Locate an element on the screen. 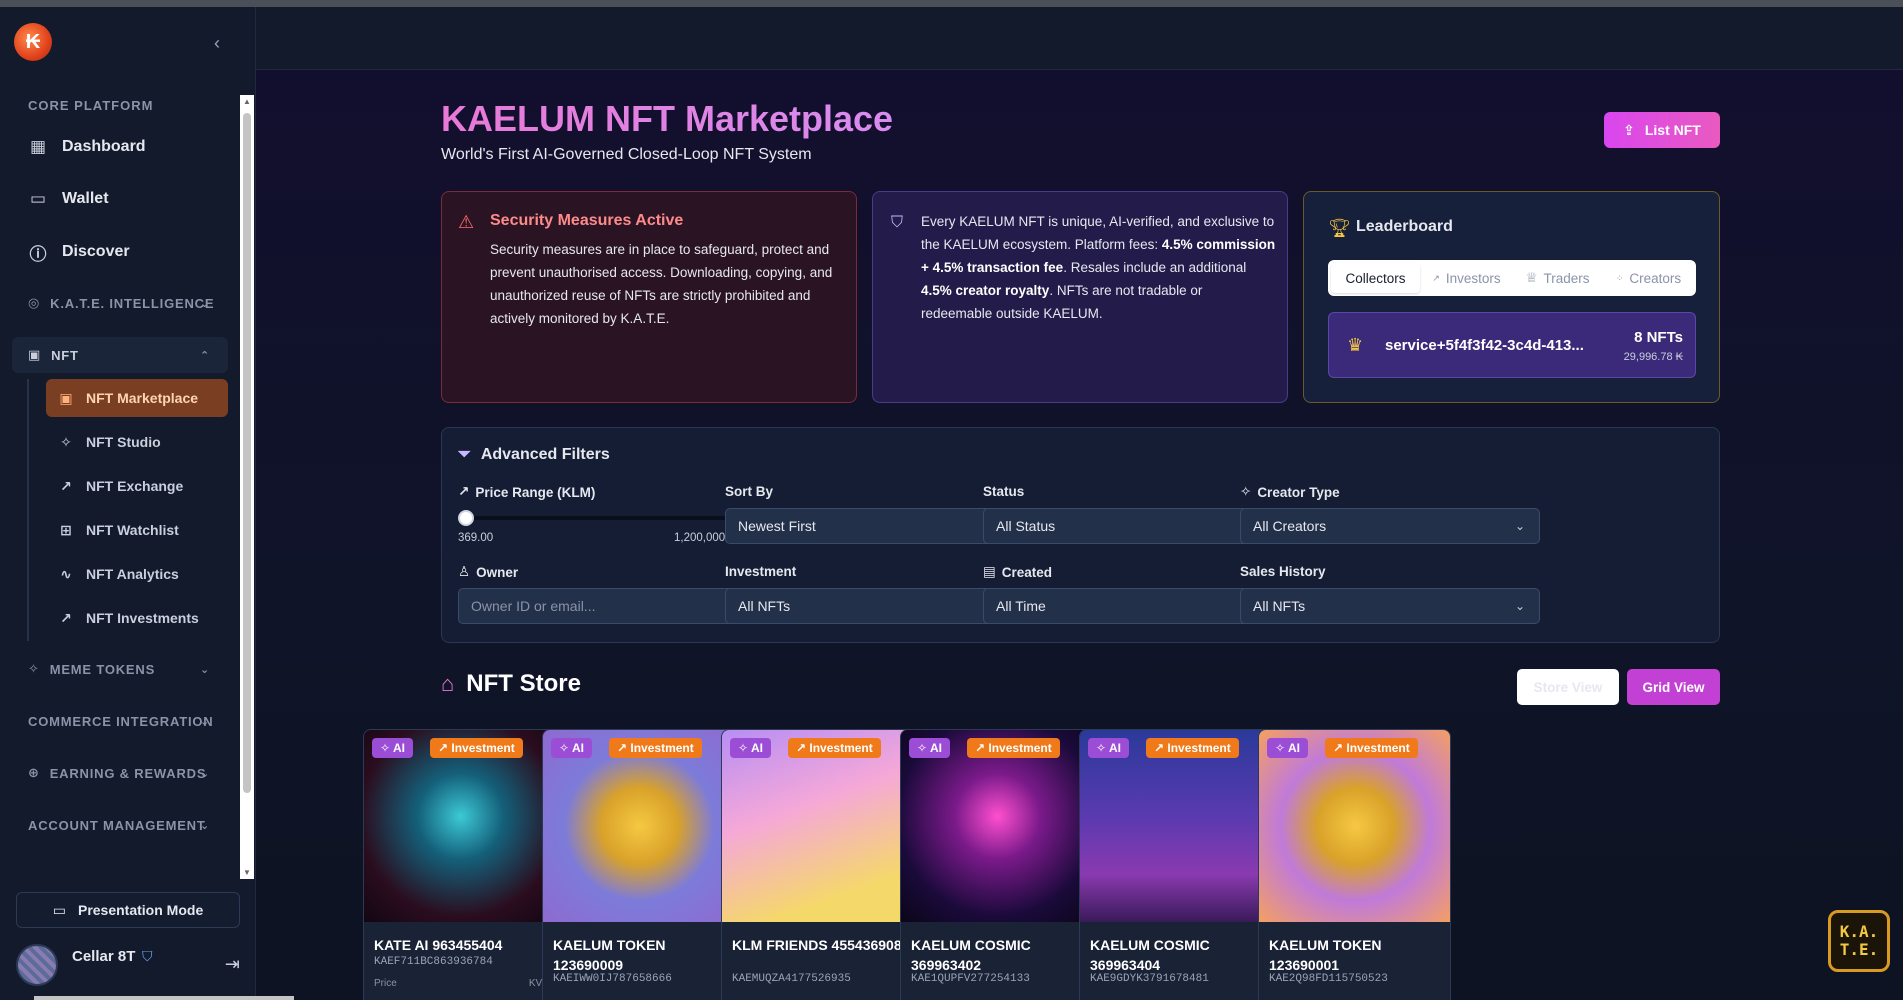 The width and height of the screenshot is (1903, 1000). nft-code: KAE2Q98FD115750523 is located at coordinates (1328, 979).